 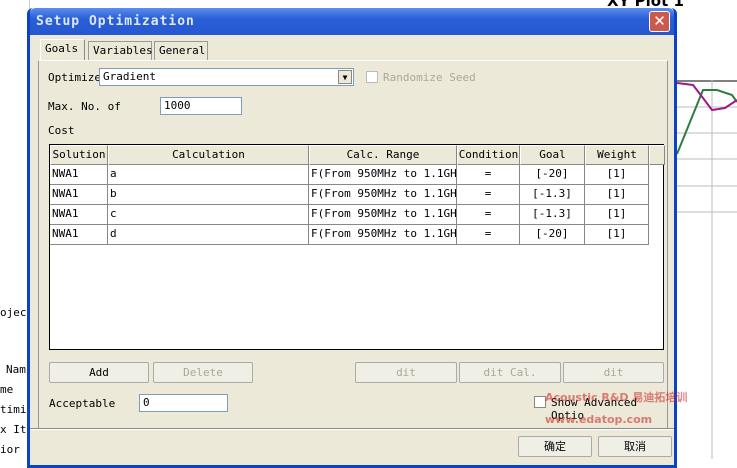 I want to click on trace-green, so click(x=707, y=122).